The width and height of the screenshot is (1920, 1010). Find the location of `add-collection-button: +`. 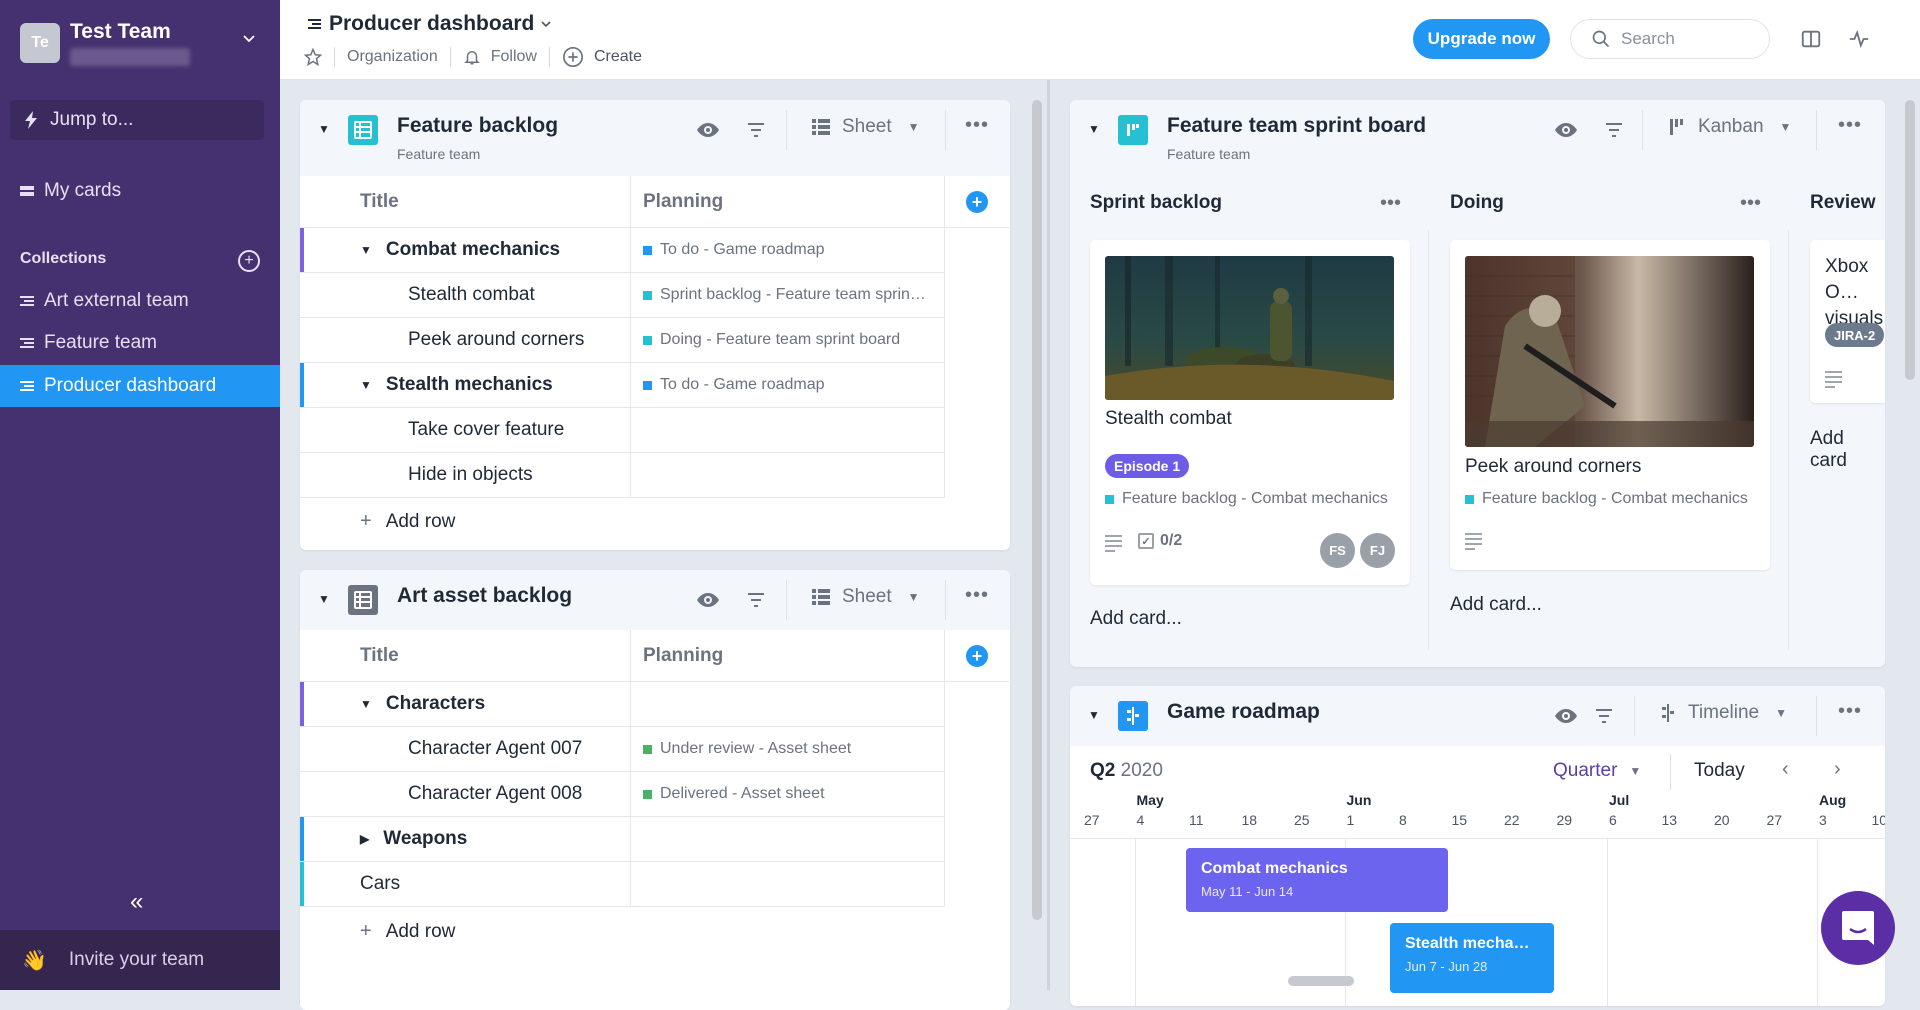

add-collection-button: + is located at coordinates (249, 261).